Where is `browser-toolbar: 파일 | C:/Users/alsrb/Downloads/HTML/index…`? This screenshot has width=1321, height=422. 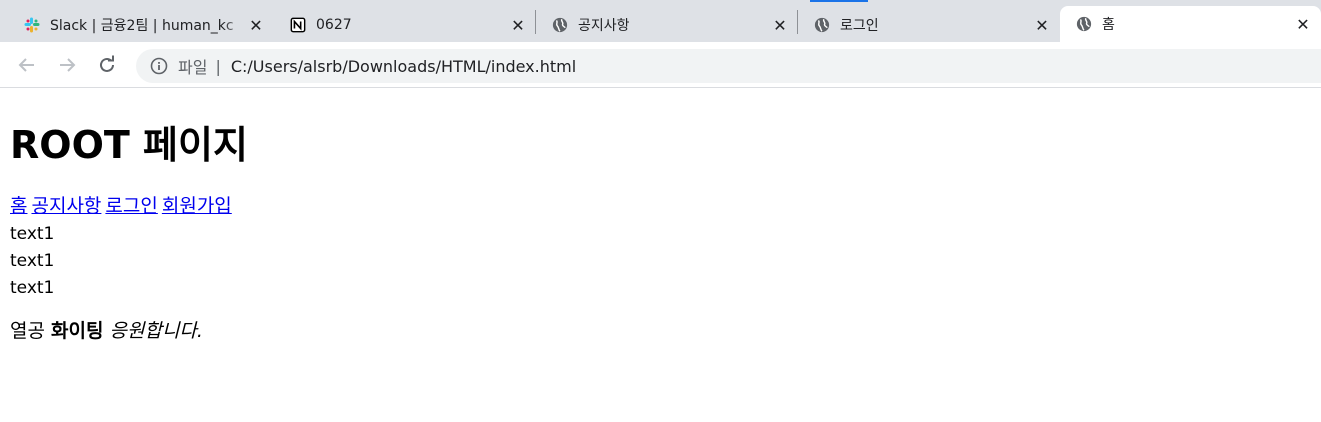 browser-toolbar: 파일 | C:/Users/alsrb/Downloads/HTML/index… is located at coordinates (660, 65).